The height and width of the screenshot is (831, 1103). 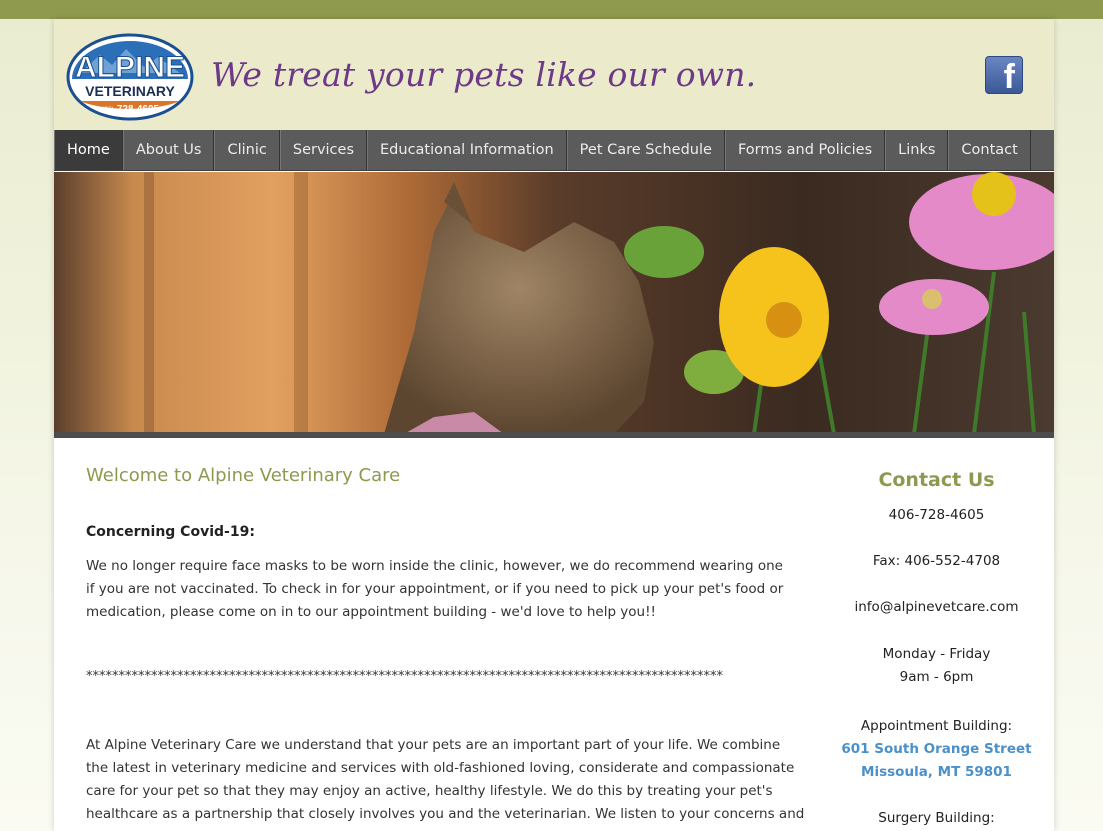 I want to click on alpine-logo: ALPINE VETERINARY (406) 728-4605, so click(x=130, y=77).